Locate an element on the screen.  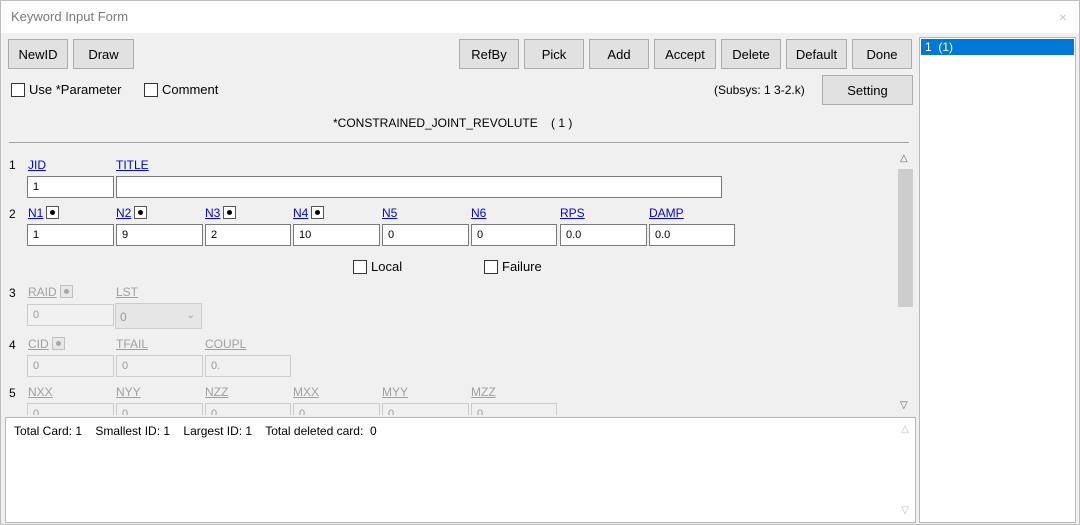
card5-clip: 5 NXX NYY NZZ MXX MYY MZZ 0 0 0 0 0 0 is located at coordinates (448, 398).